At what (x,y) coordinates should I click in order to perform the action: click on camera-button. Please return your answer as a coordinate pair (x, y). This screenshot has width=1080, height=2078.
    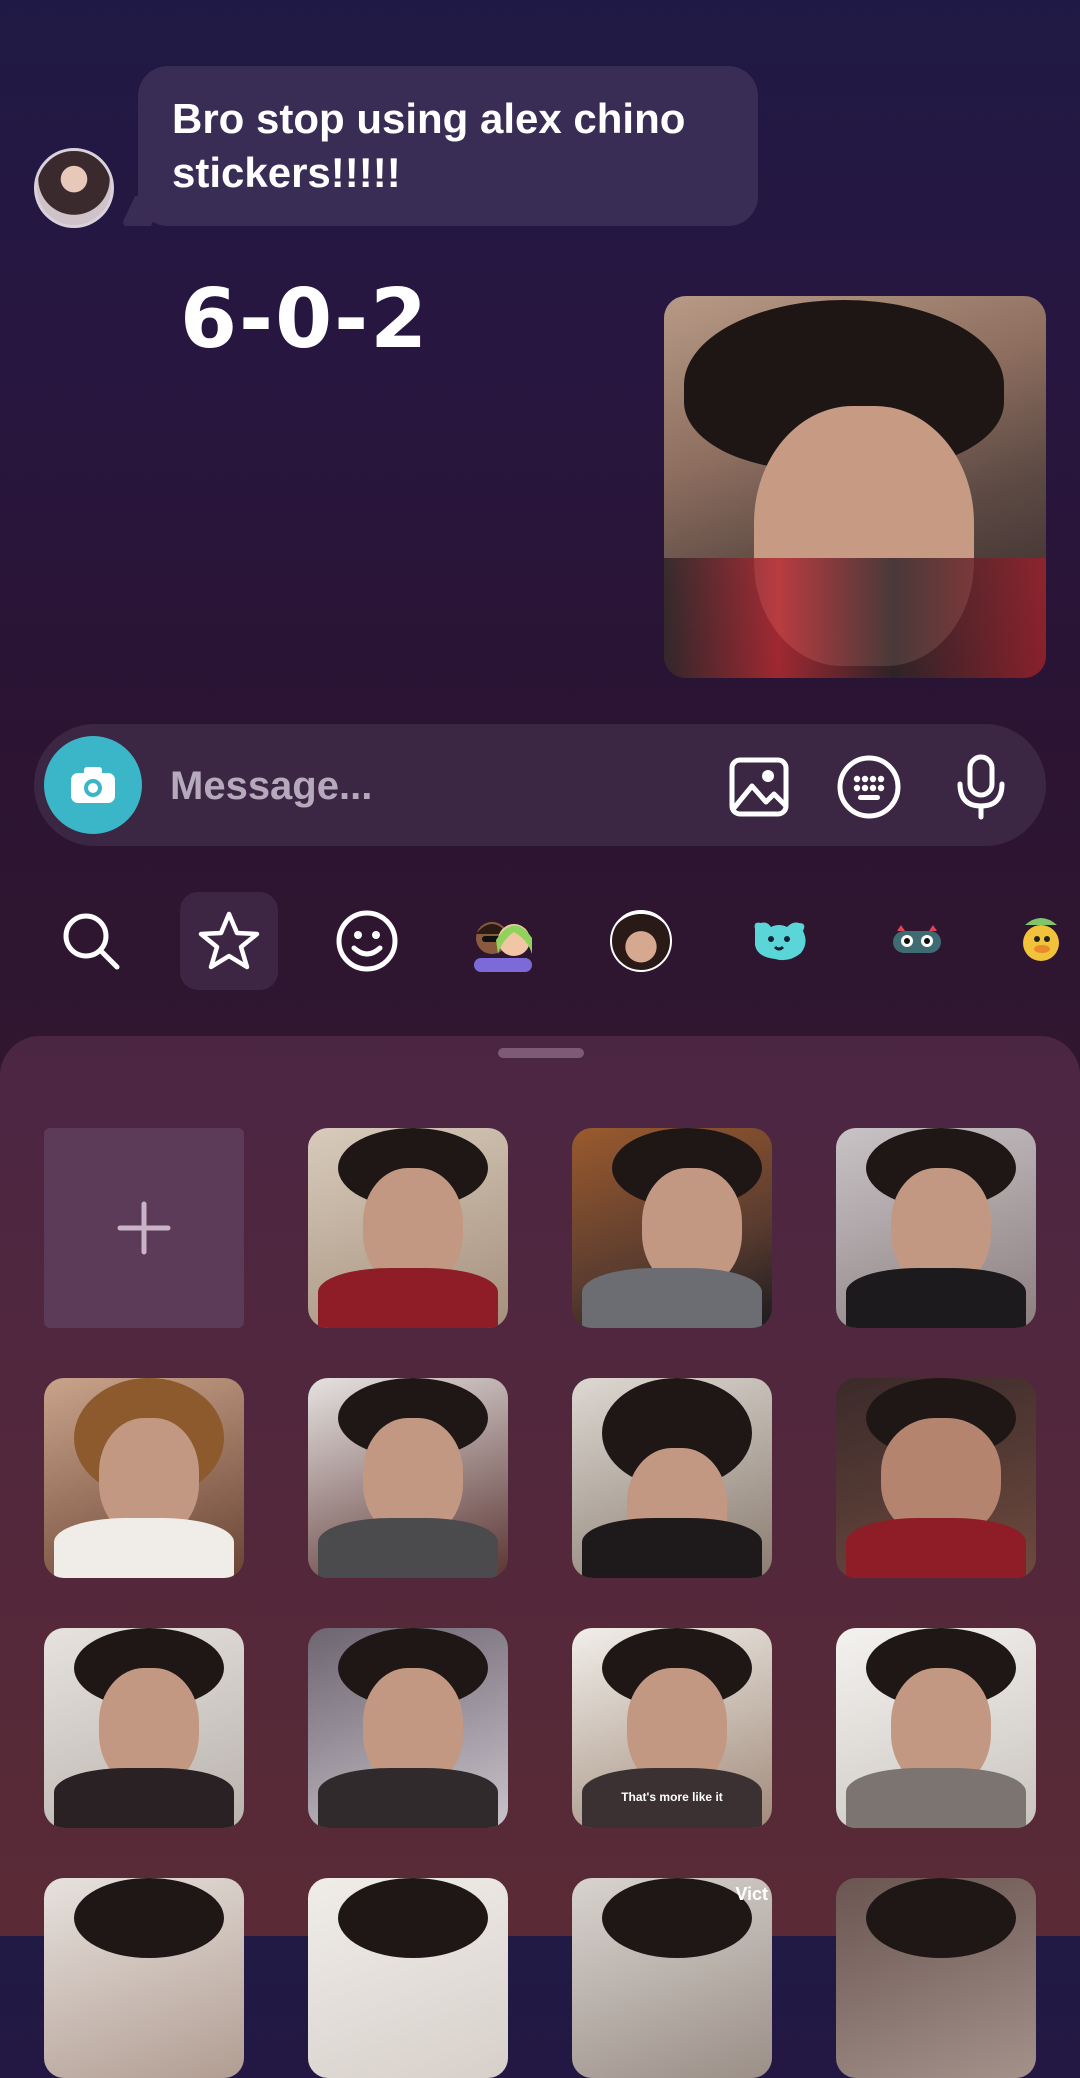
    Looking at the image, I should click on (93, 785).